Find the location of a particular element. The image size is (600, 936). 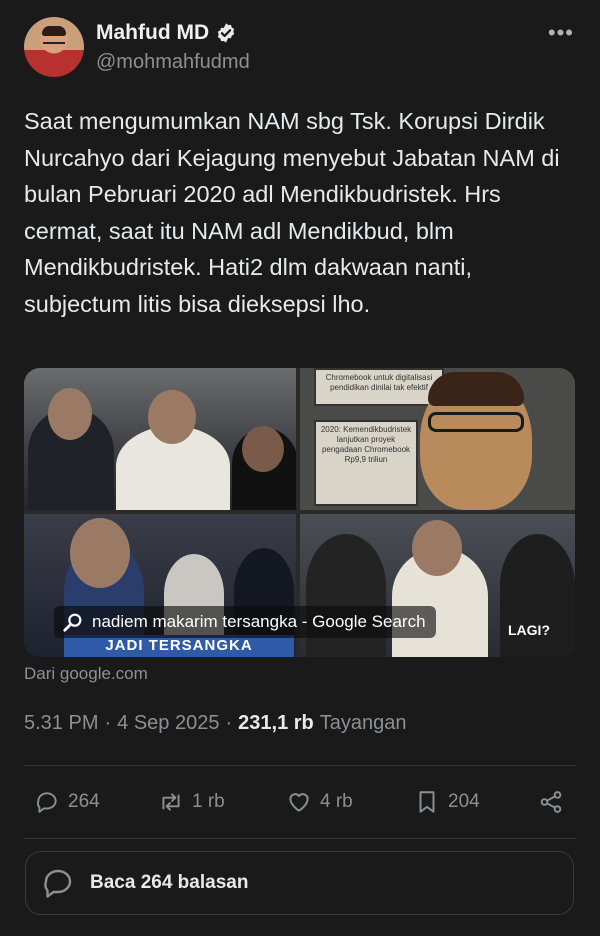

reply-count: 264 is located at coordinates (84, 801).